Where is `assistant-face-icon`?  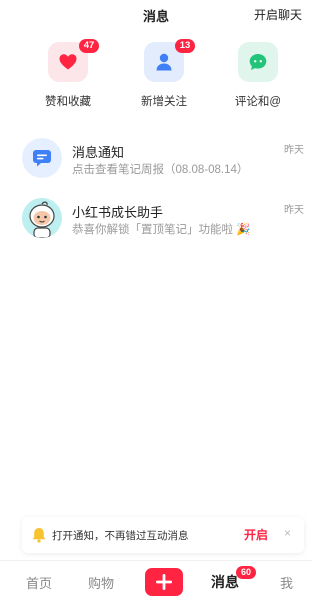 assistant-face-icon is located at coordinates (42, 218).